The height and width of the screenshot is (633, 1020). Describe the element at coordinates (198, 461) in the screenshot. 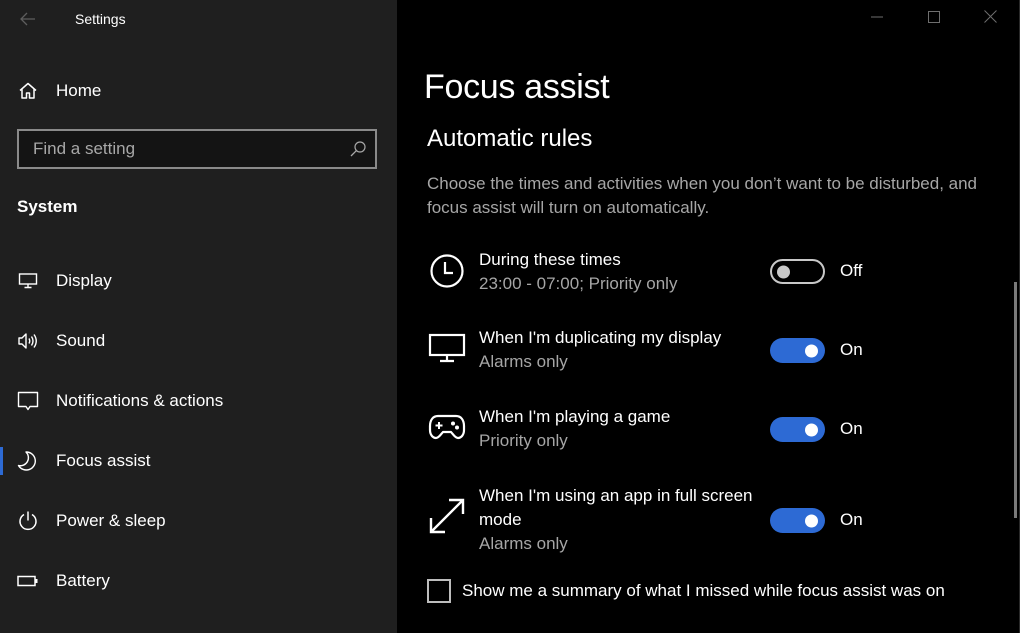

I see `sidebar-item-focus-assist: Focus assist` at that location.